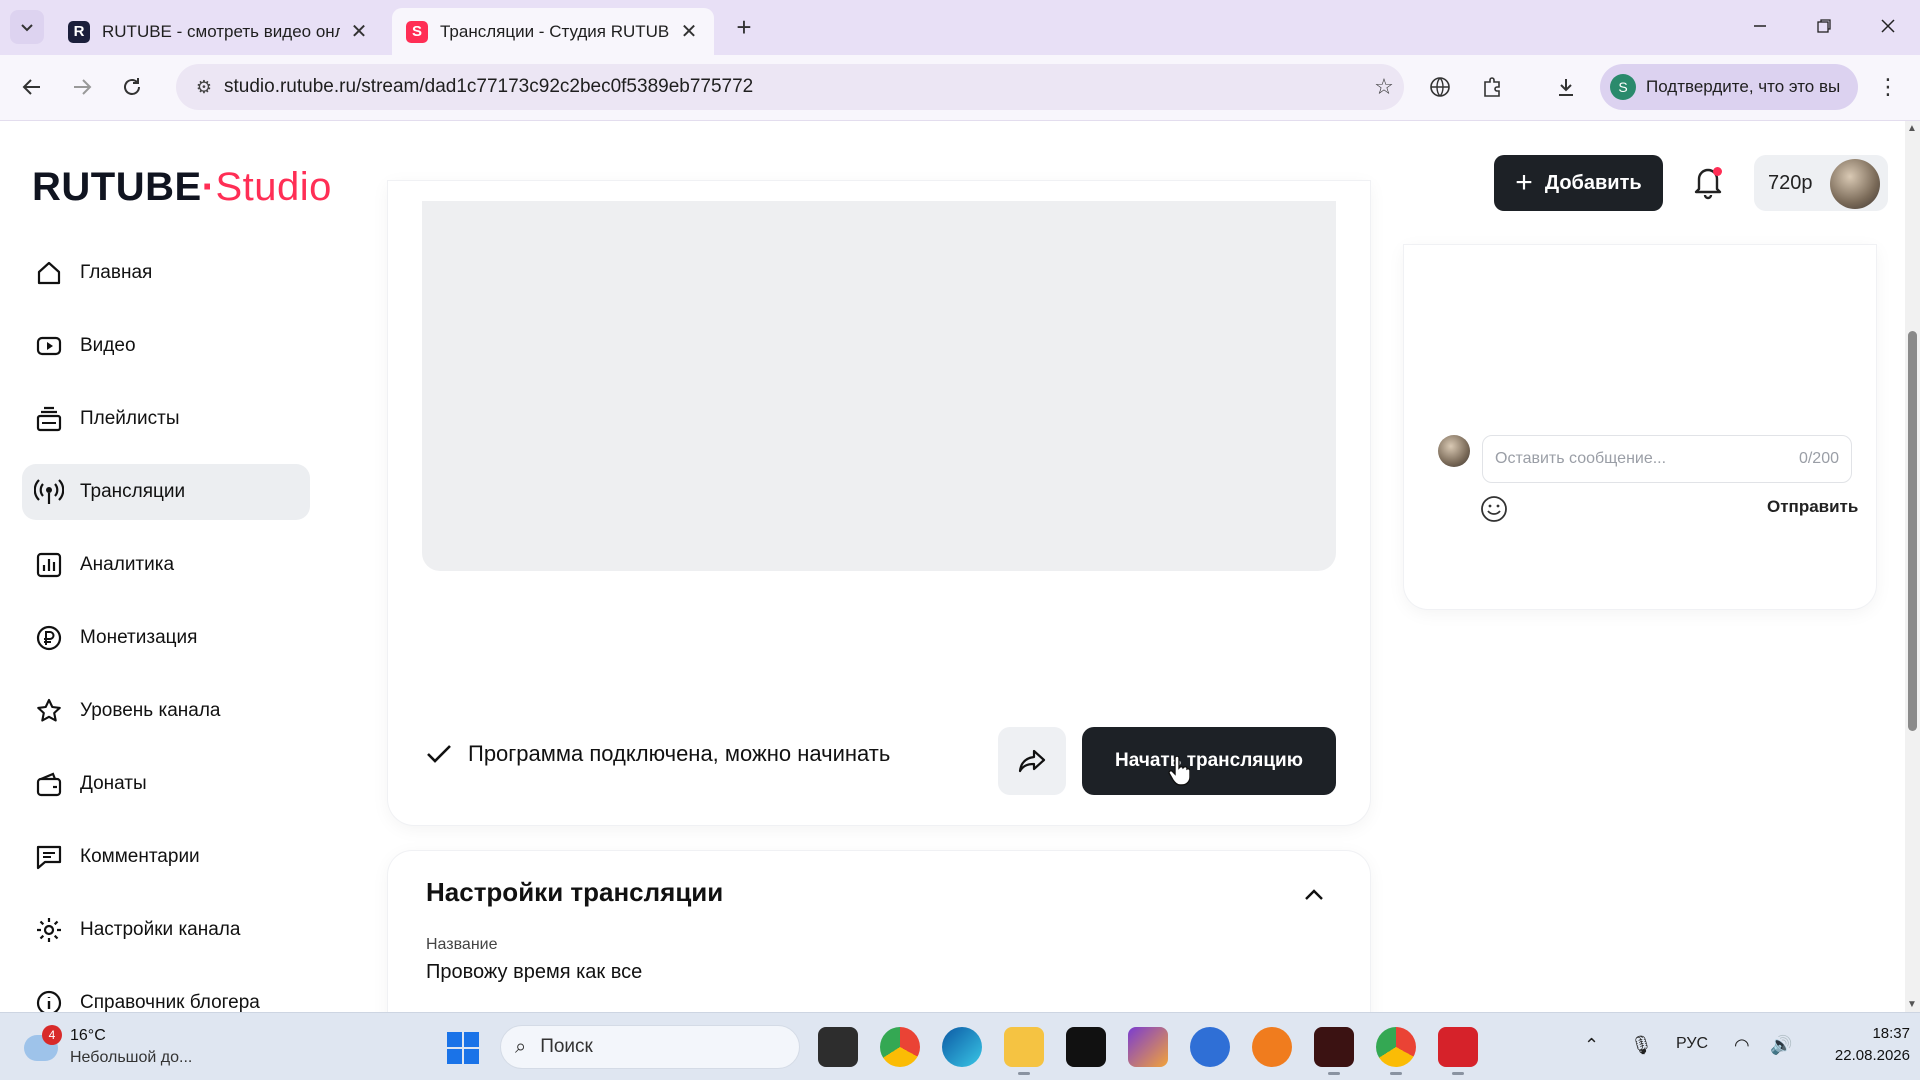 The image size is (1920, 1080). Describe the element at coordinates (32, 87) in the screenshot. I see `back-button` at that location.